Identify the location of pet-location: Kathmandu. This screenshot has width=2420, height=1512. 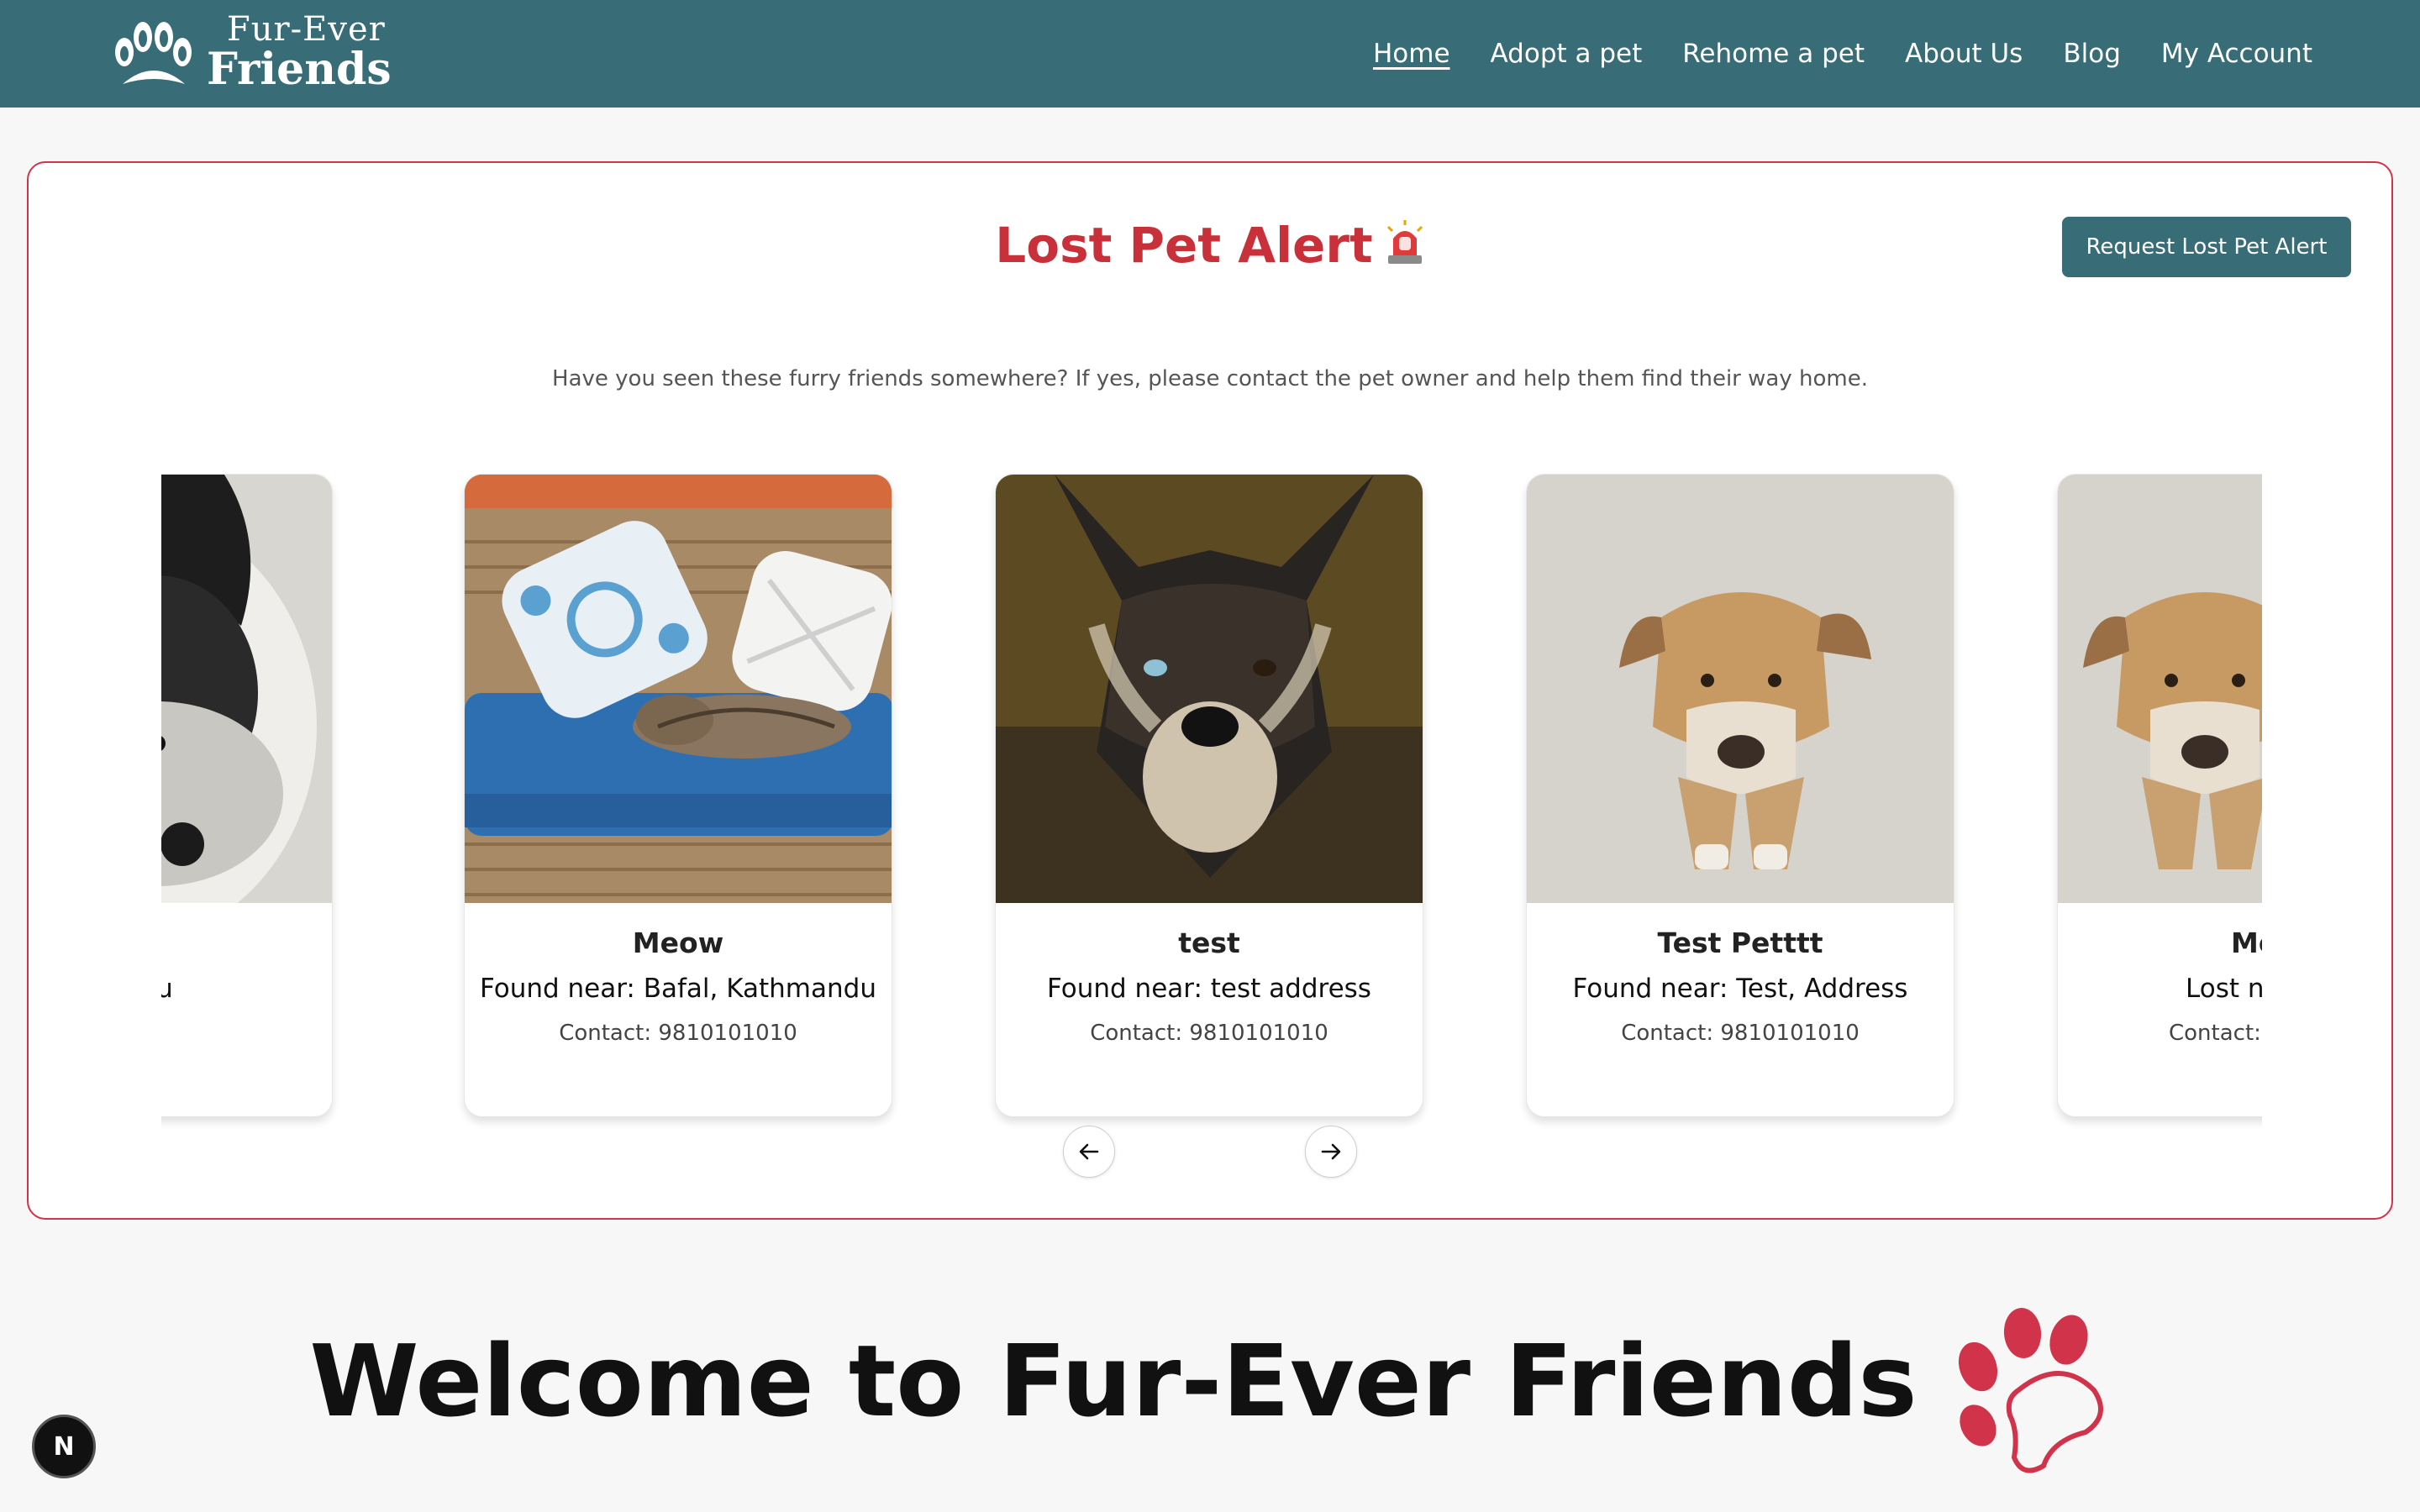
(247, 989).